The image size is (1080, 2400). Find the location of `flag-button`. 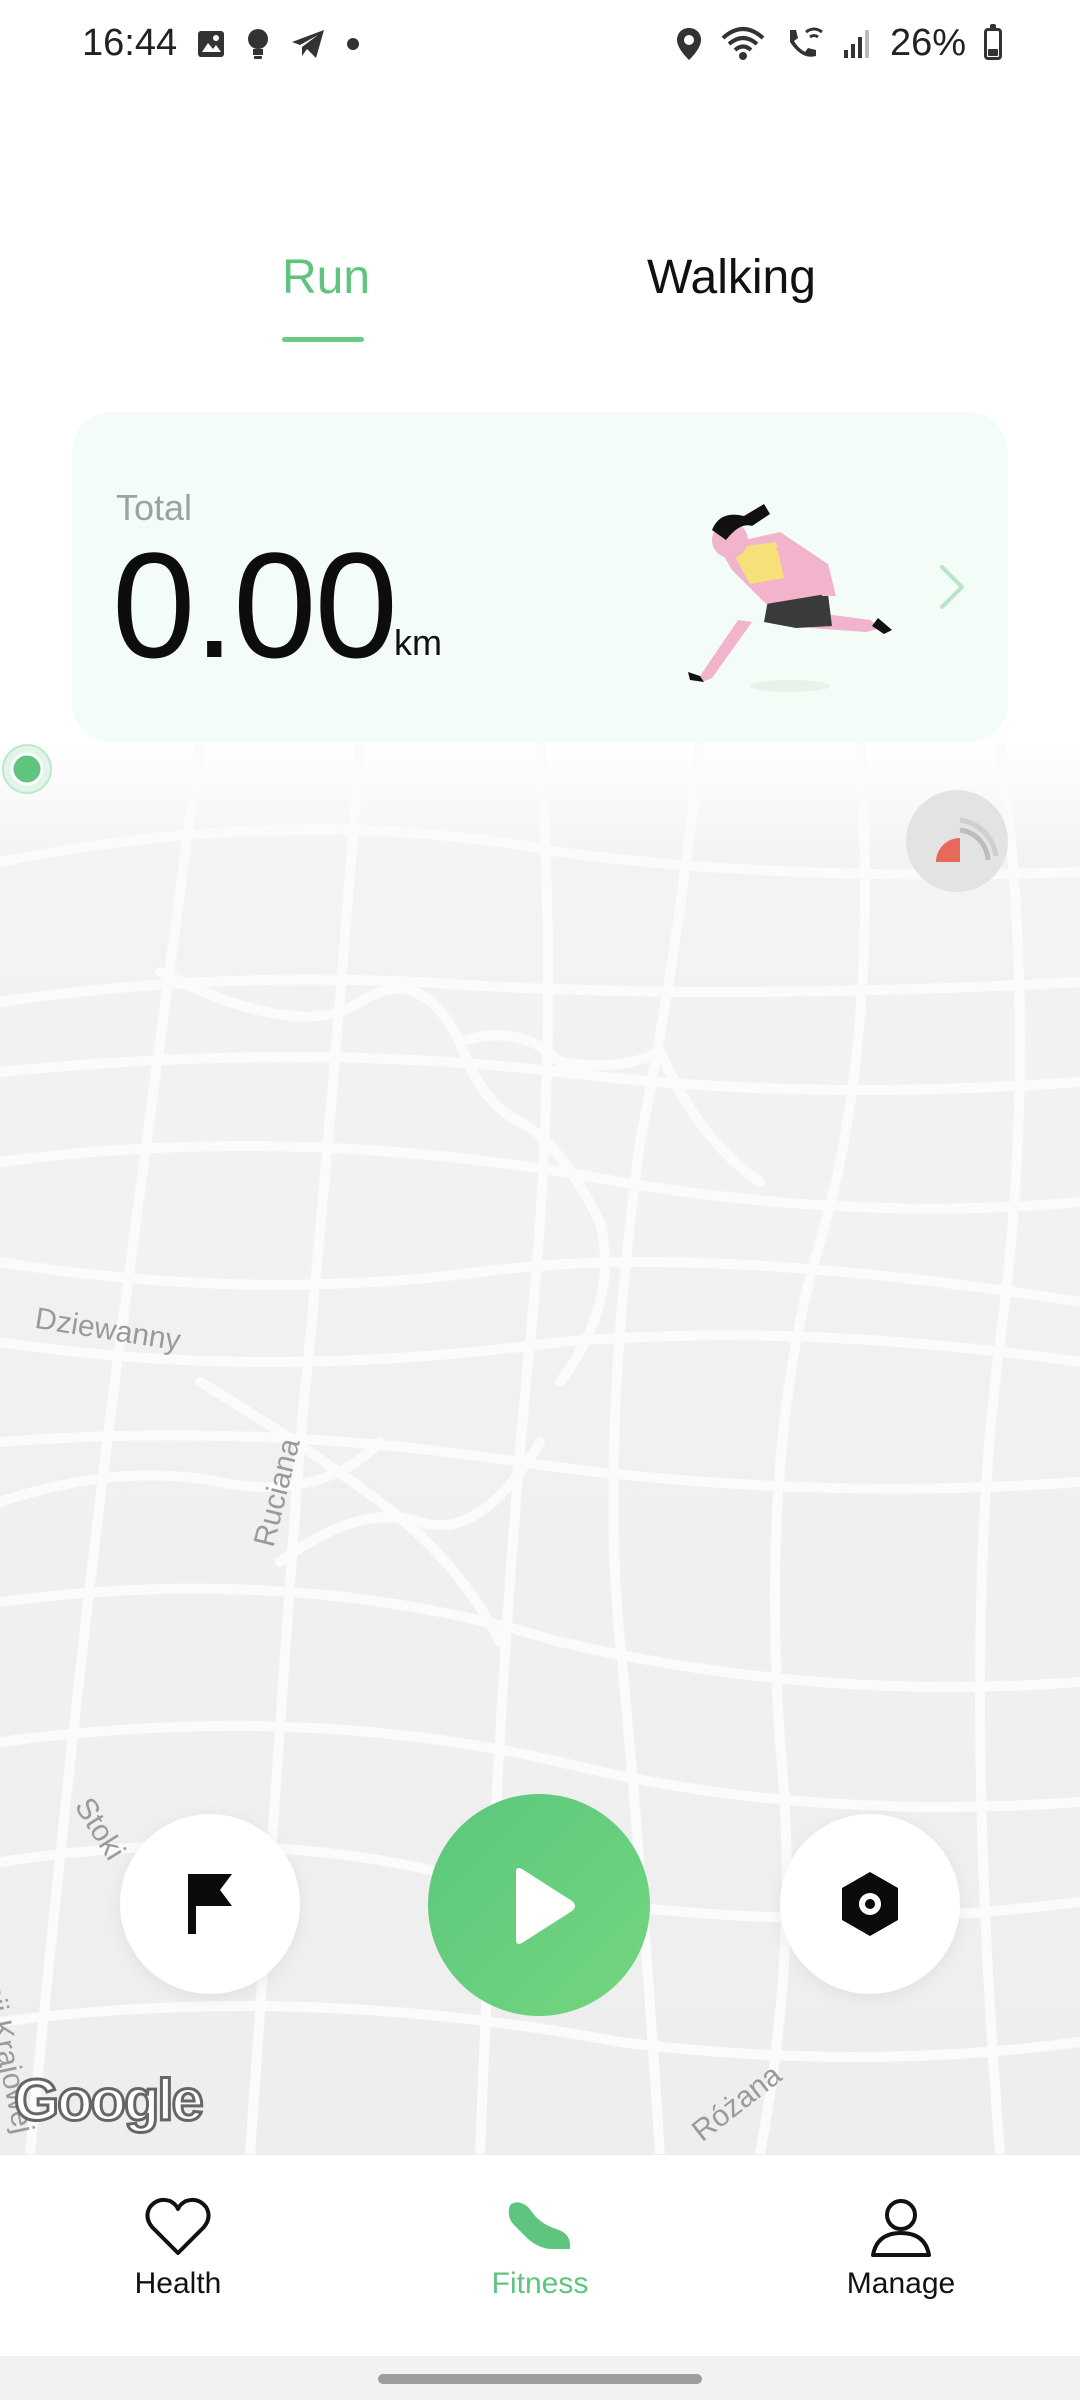

flag-button is located at coordinates (210, 1904).